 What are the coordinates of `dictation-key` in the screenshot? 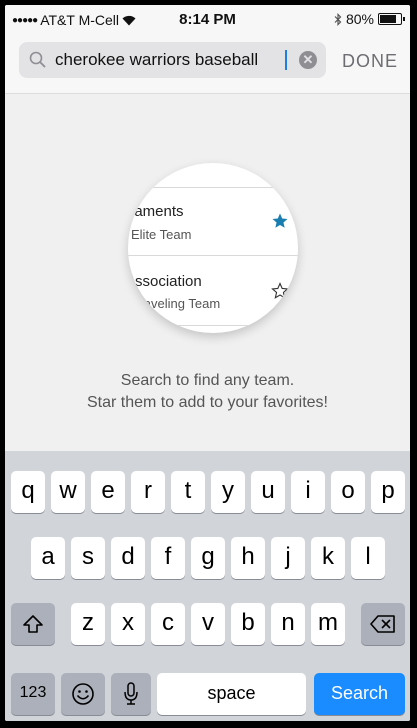 It's located at (131, 694).